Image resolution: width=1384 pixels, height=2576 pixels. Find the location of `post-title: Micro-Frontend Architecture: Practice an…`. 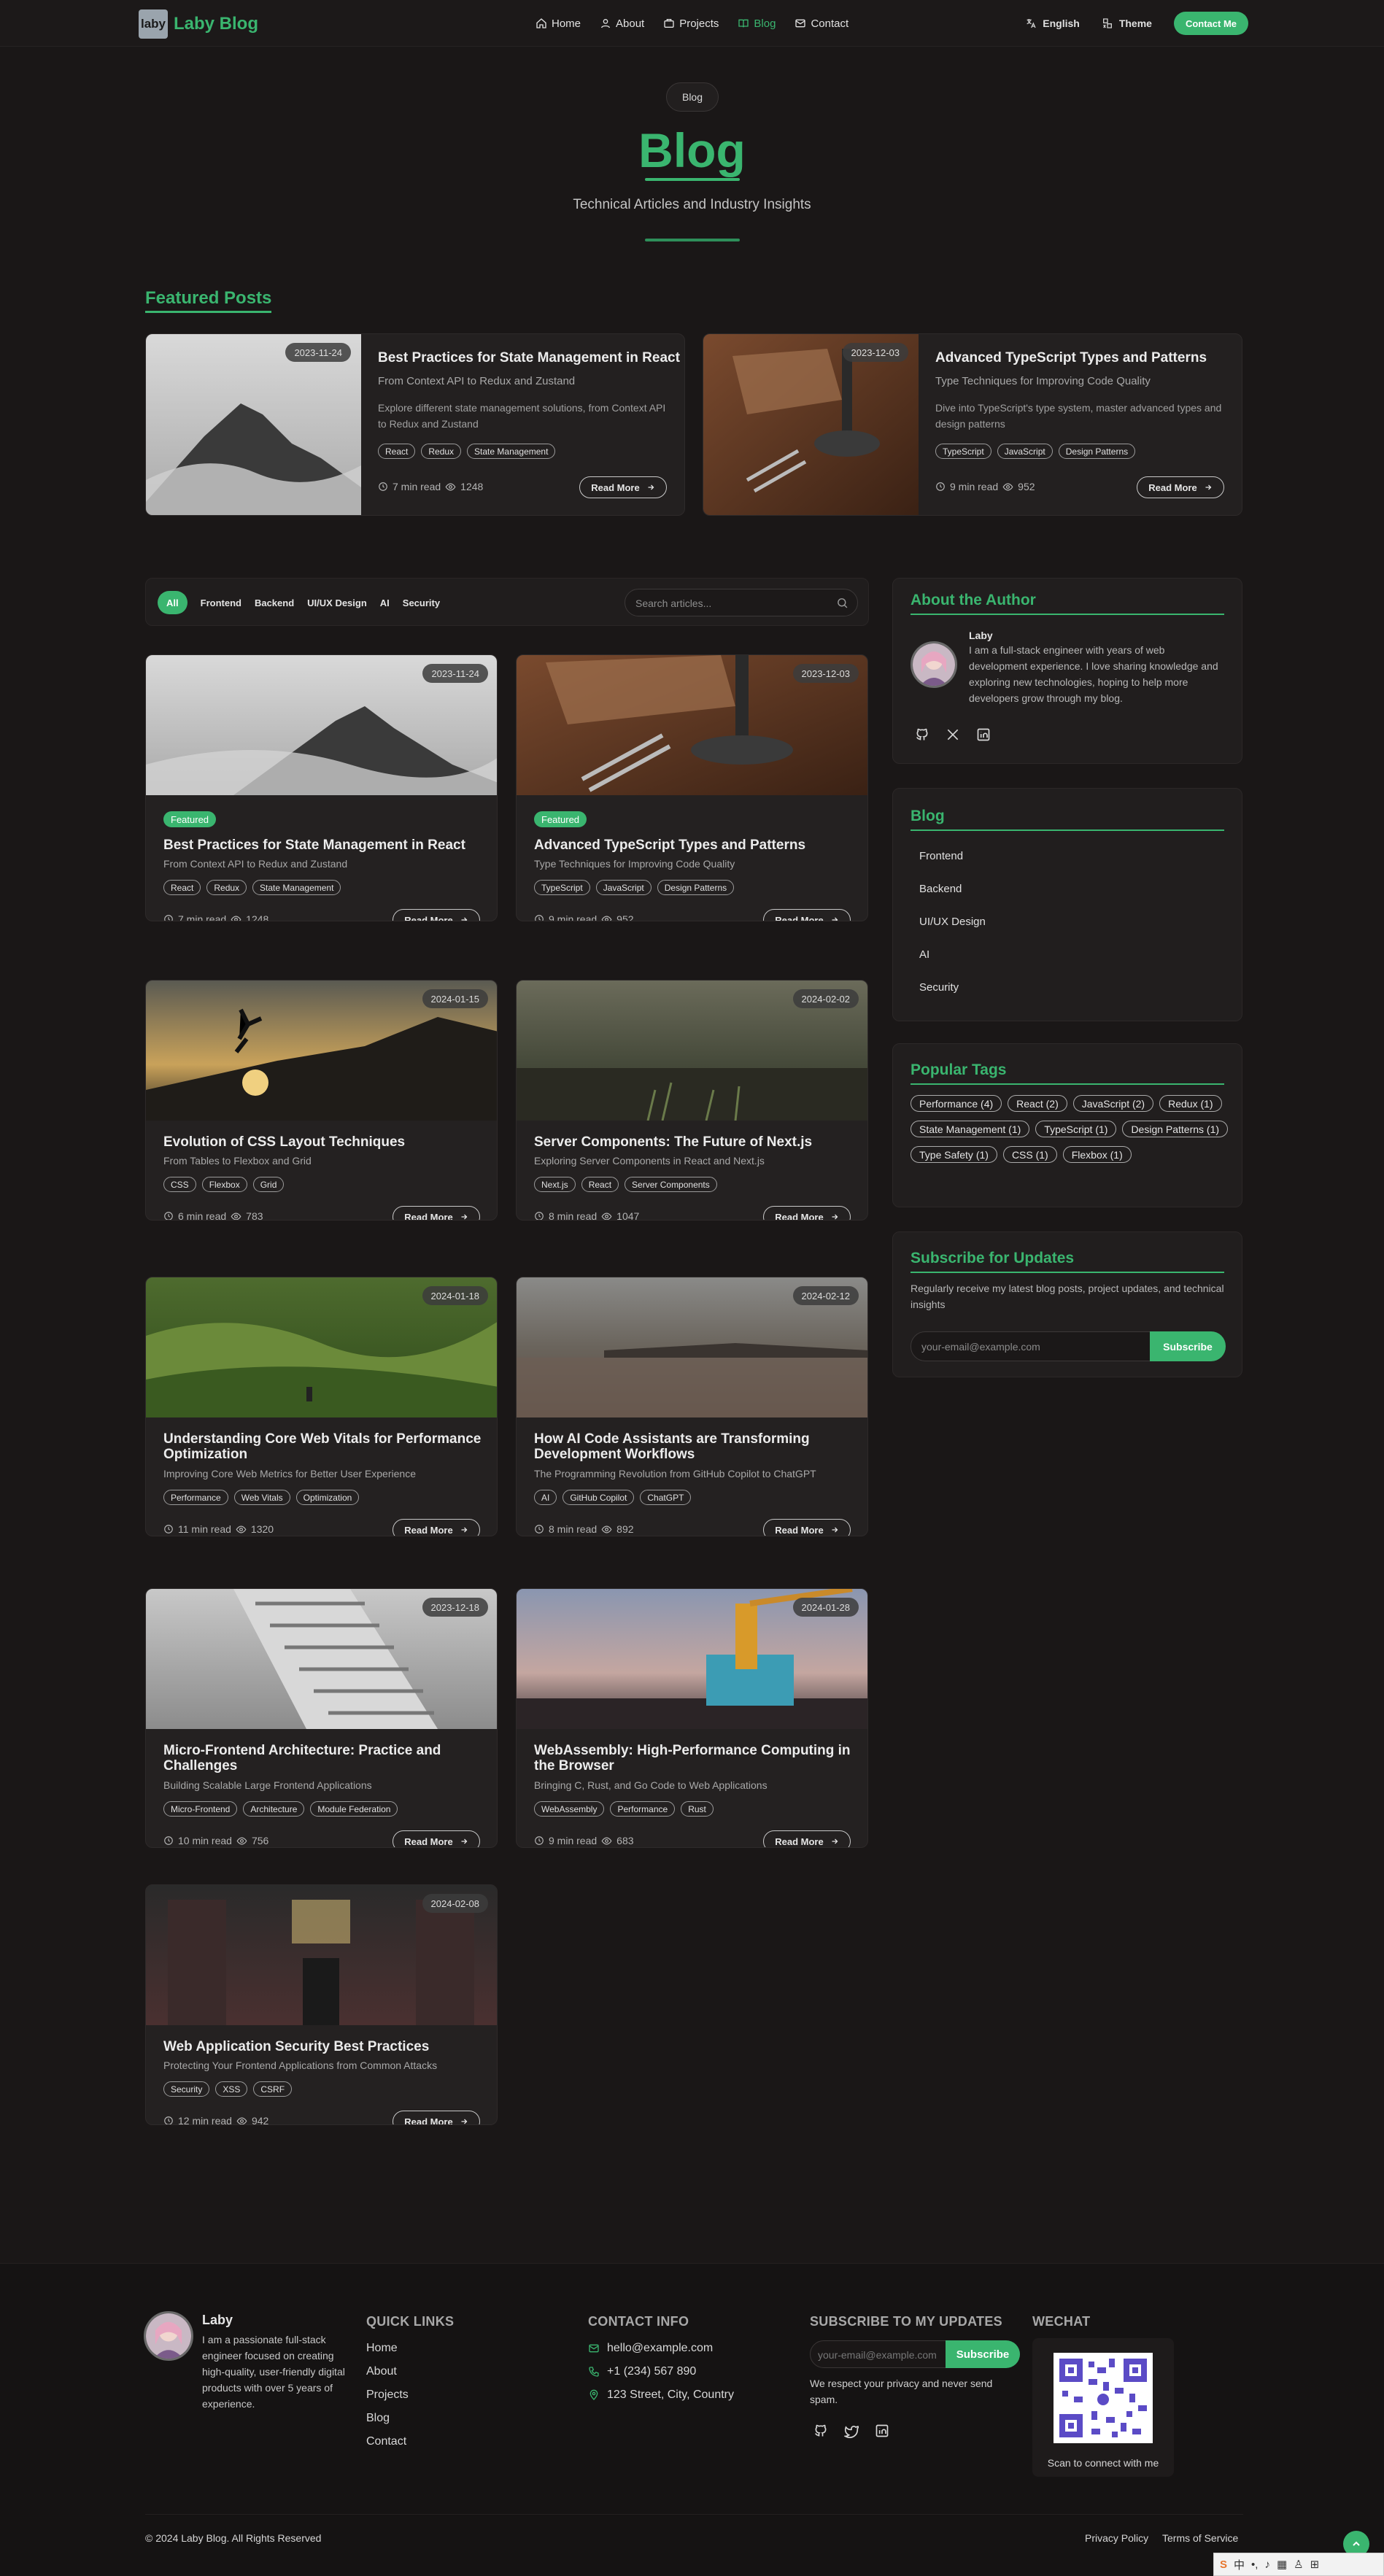

post-title: Micro-Frontend Architecture: Practice an… is located at coordinates (323, 1758).